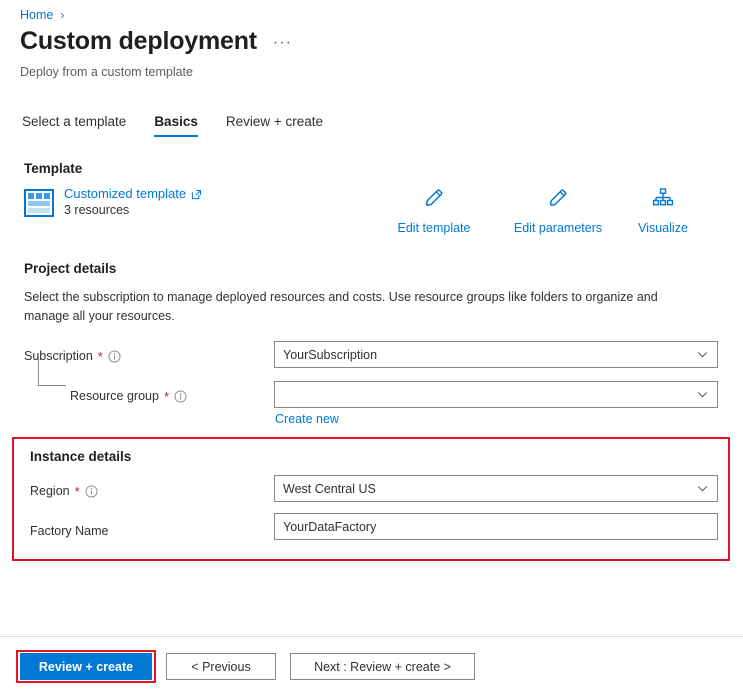 This screenshot has width=743, height=693. I want to click on visualize-button: Visualize, so click(663, 210).